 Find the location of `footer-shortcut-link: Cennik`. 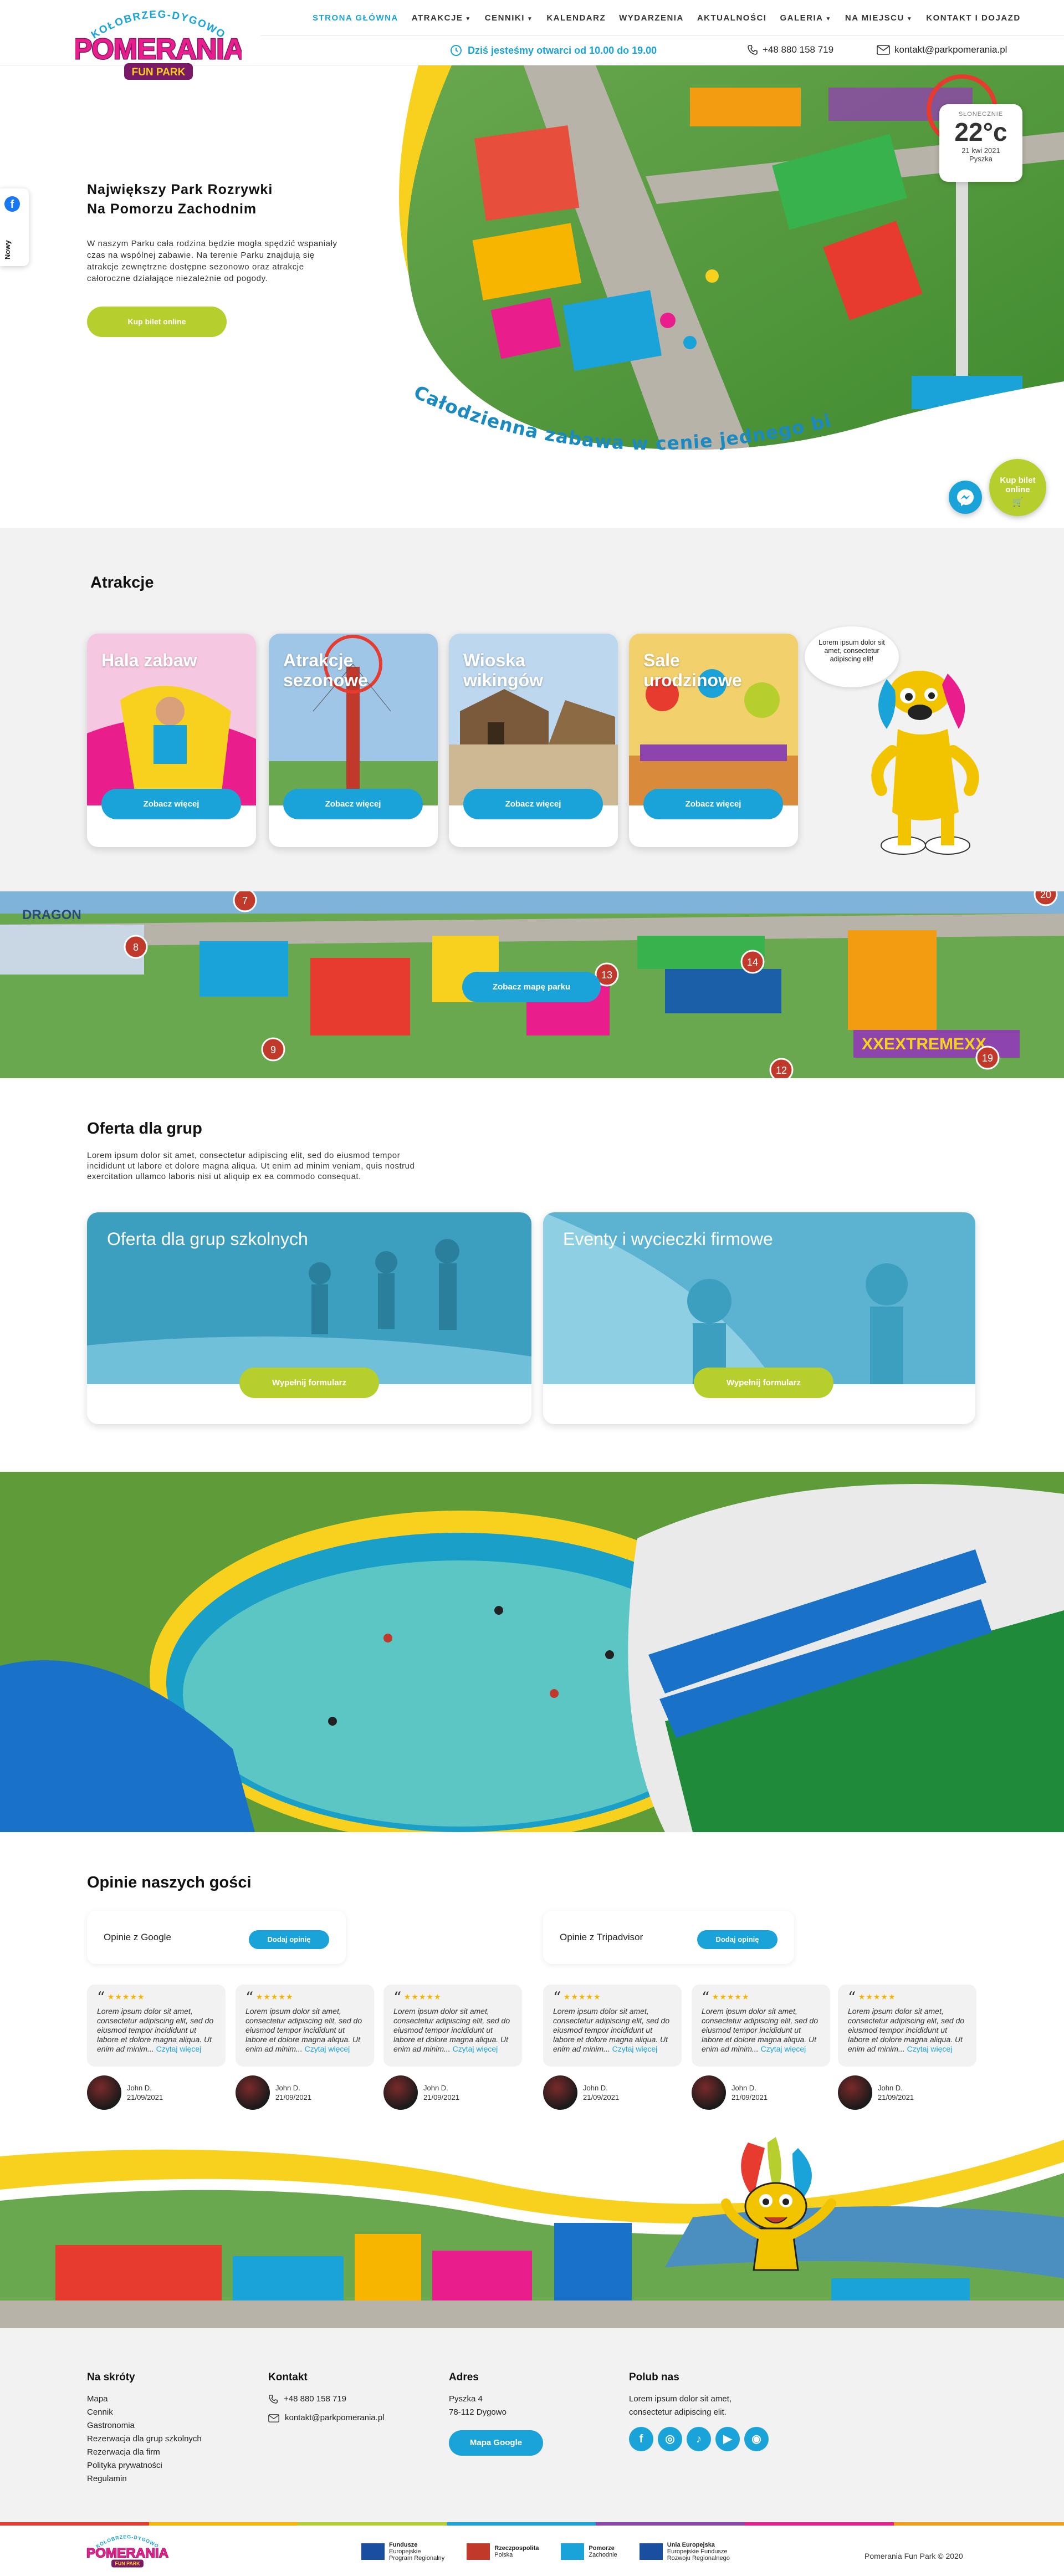

footer-shortcut-link: Cennik is located at coordinates (144, 2412).